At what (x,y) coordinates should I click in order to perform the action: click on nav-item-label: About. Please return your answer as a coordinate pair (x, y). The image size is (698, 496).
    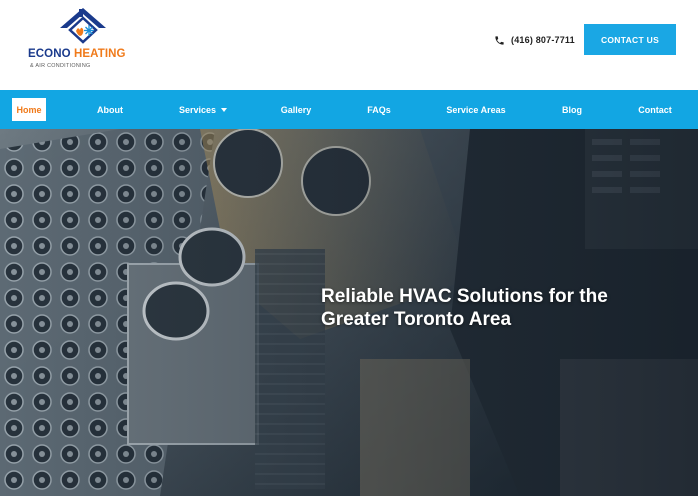
    Looking at the image, I should click on (110, 109).